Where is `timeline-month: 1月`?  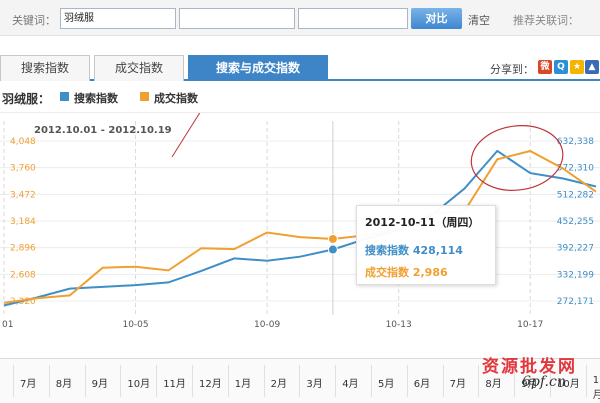
timeline-month: 1月 is located at coordinates (243, 382).